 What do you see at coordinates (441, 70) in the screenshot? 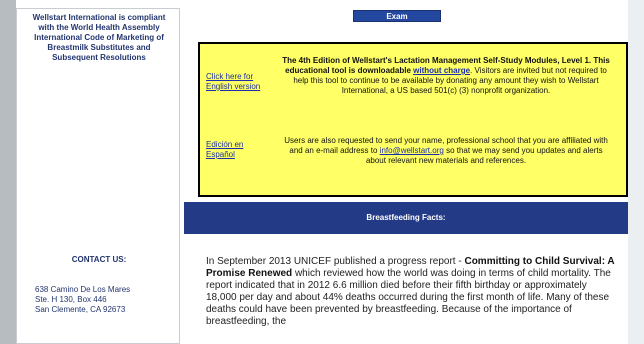
I see `without-charge-link: without charge` at bounding box center [441, 70].